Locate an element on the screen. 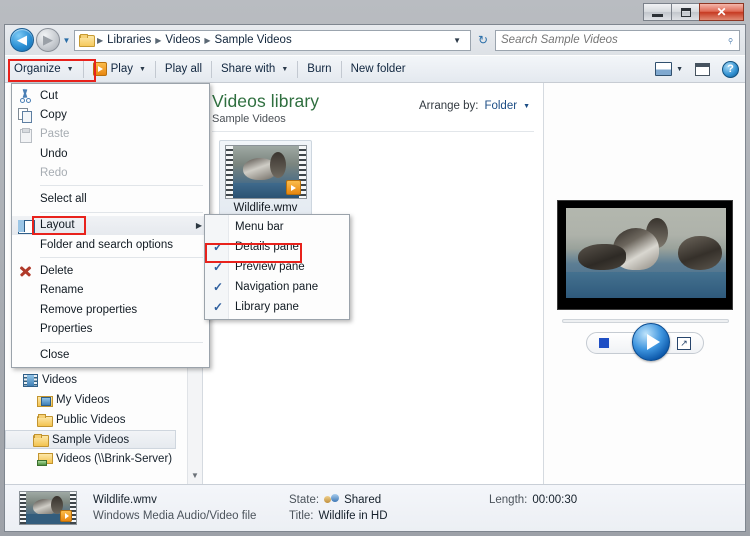 Image resolution: width=750 pixels, height=536 pixels. recent-locations-dropdown: ▼ is located at coordinates (66, 40).